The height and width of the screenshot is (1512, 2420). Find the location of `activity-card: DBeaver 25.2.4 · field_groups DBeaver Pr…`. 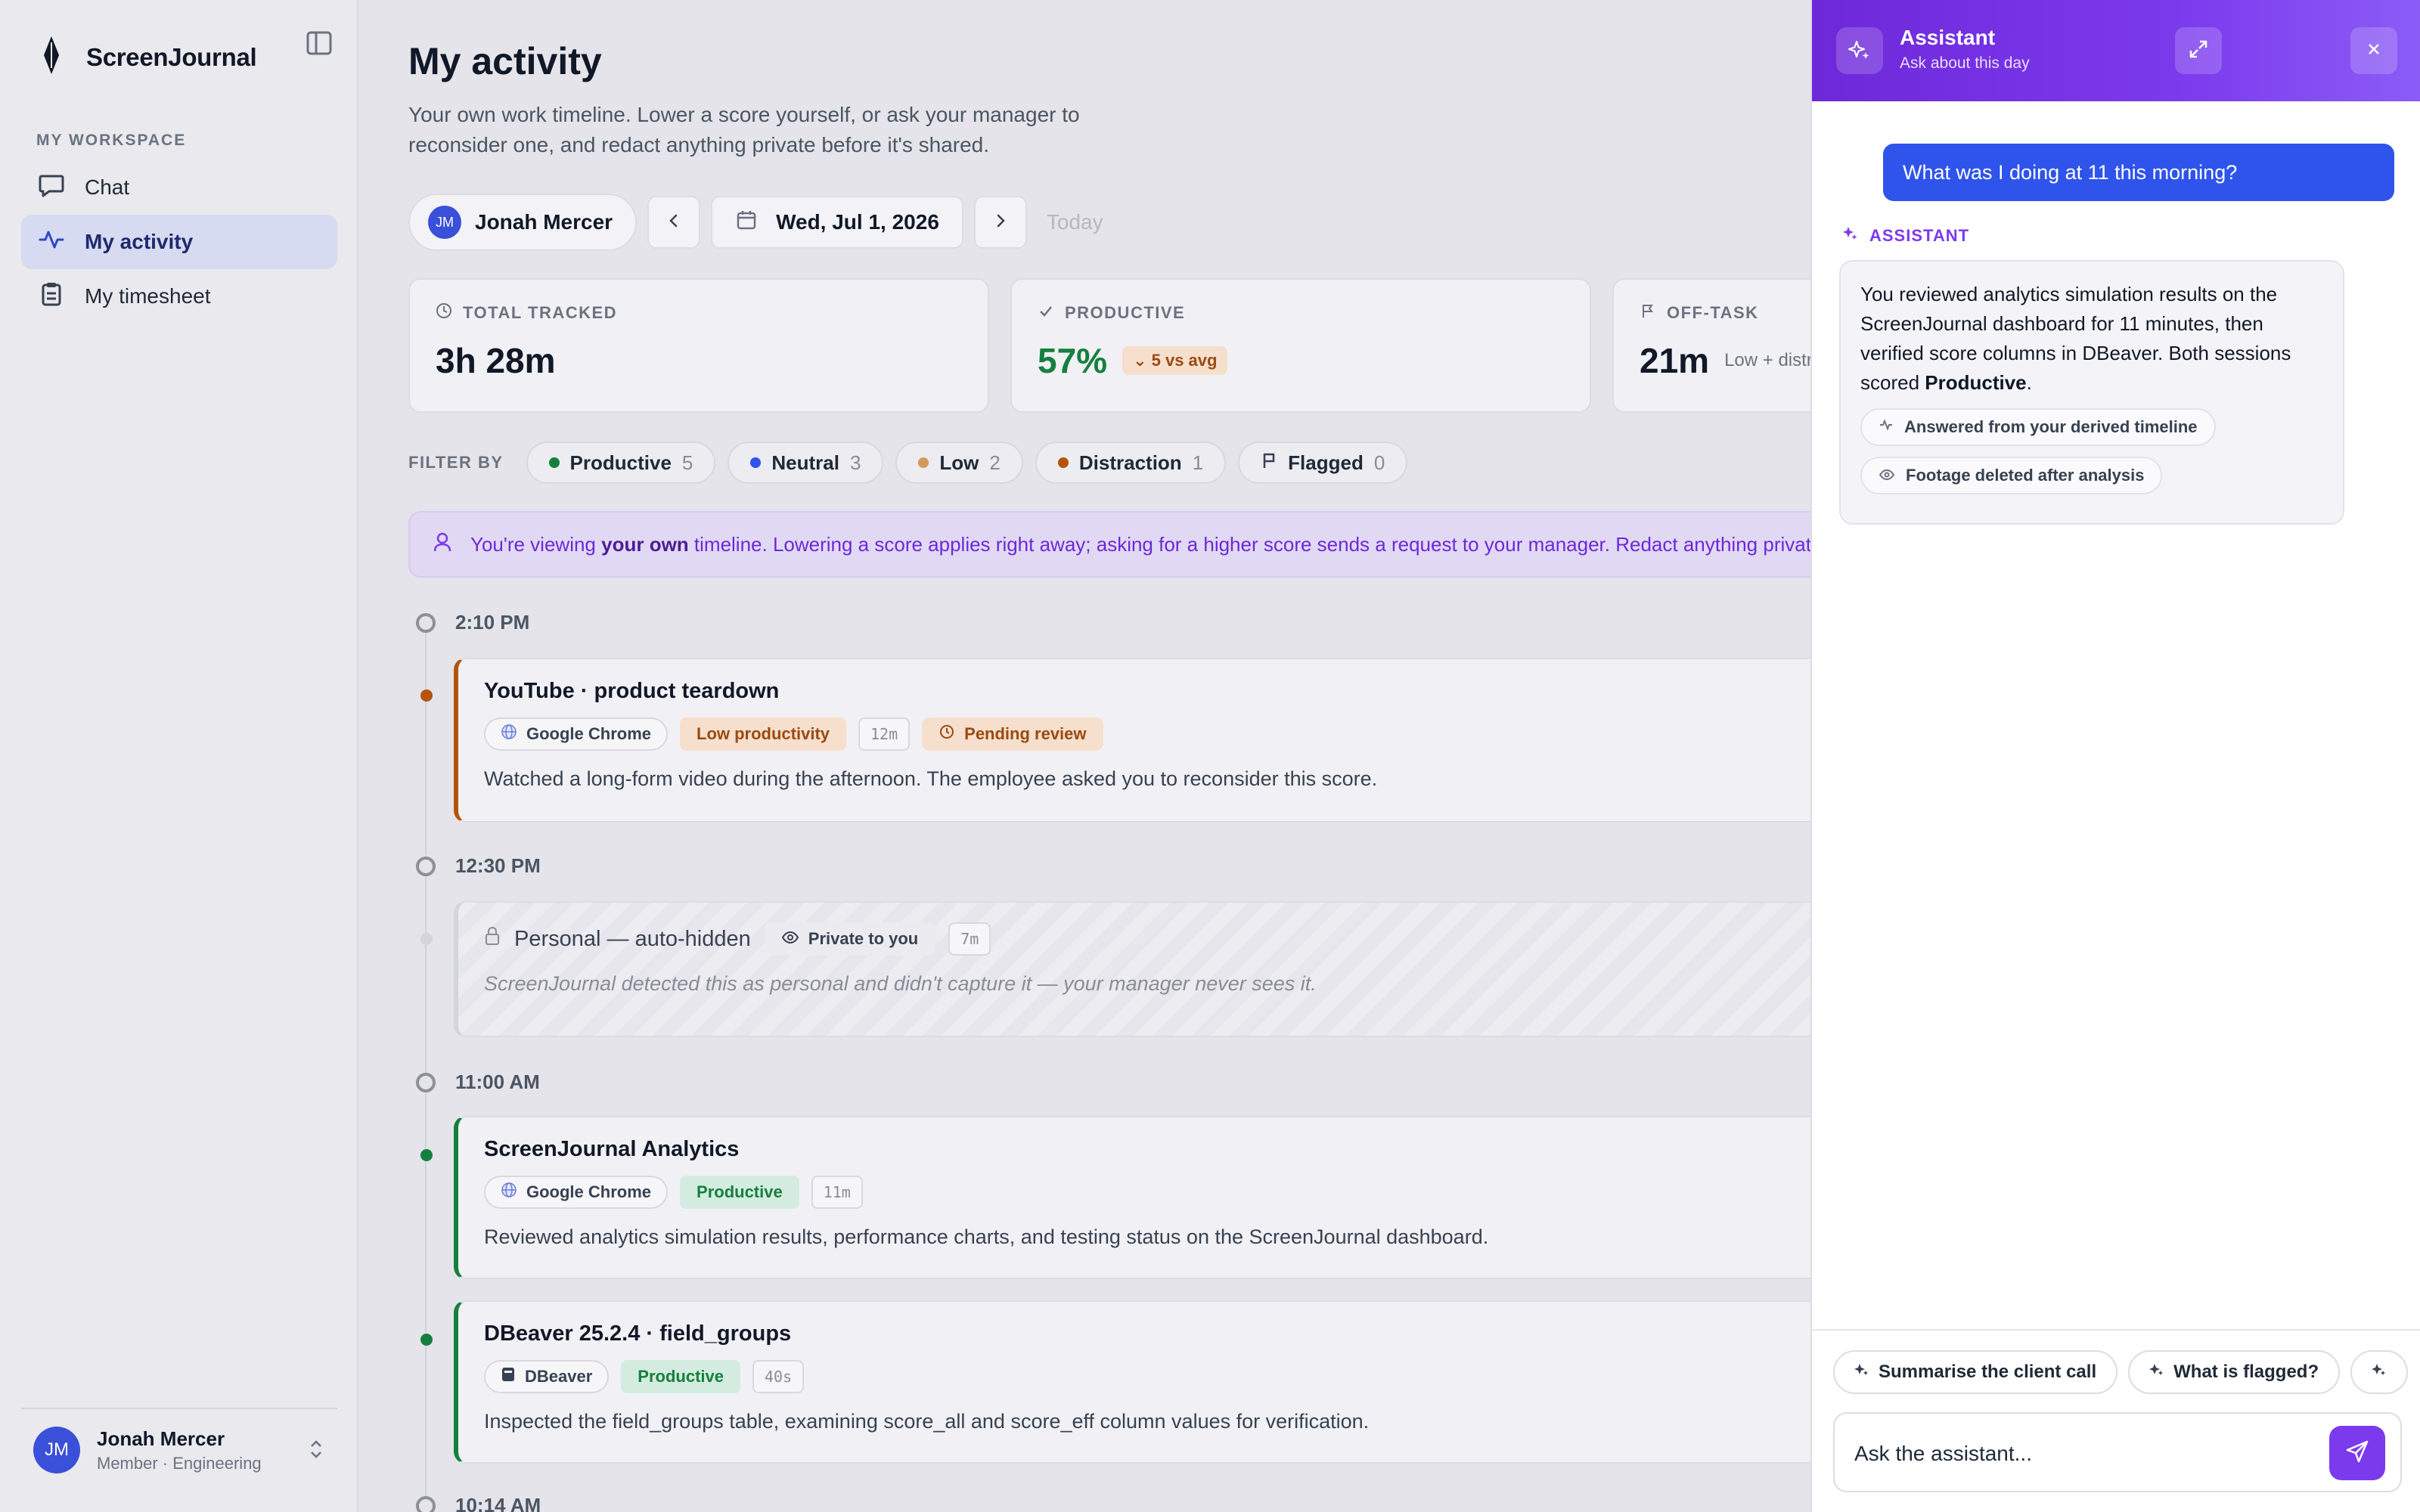

activity-card: DBeaver 25.2.4 · field_groups DBeaver Pr… is located at coordinates (1132, 1382).